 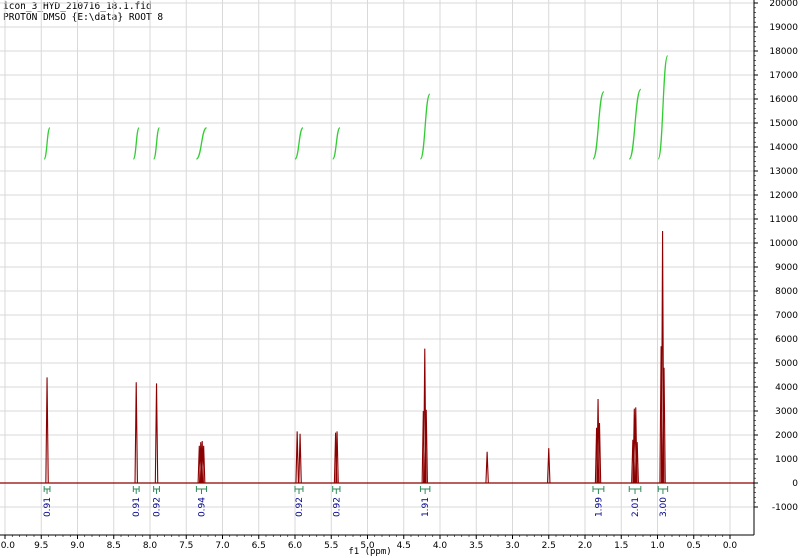 I want to click on x-tick-label: 5.5, so click(x=331, y=546).